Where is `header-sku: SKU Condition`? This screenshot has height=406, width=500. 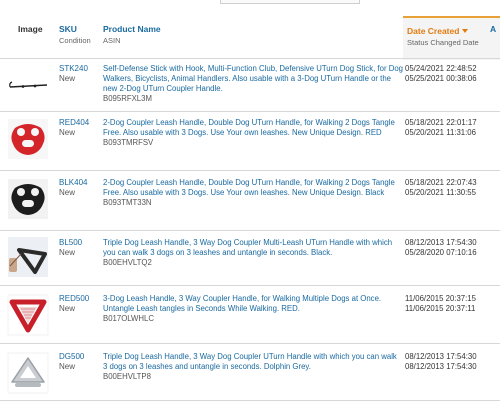
header-sku: SKU Condition is located at coordinates (75, 34).